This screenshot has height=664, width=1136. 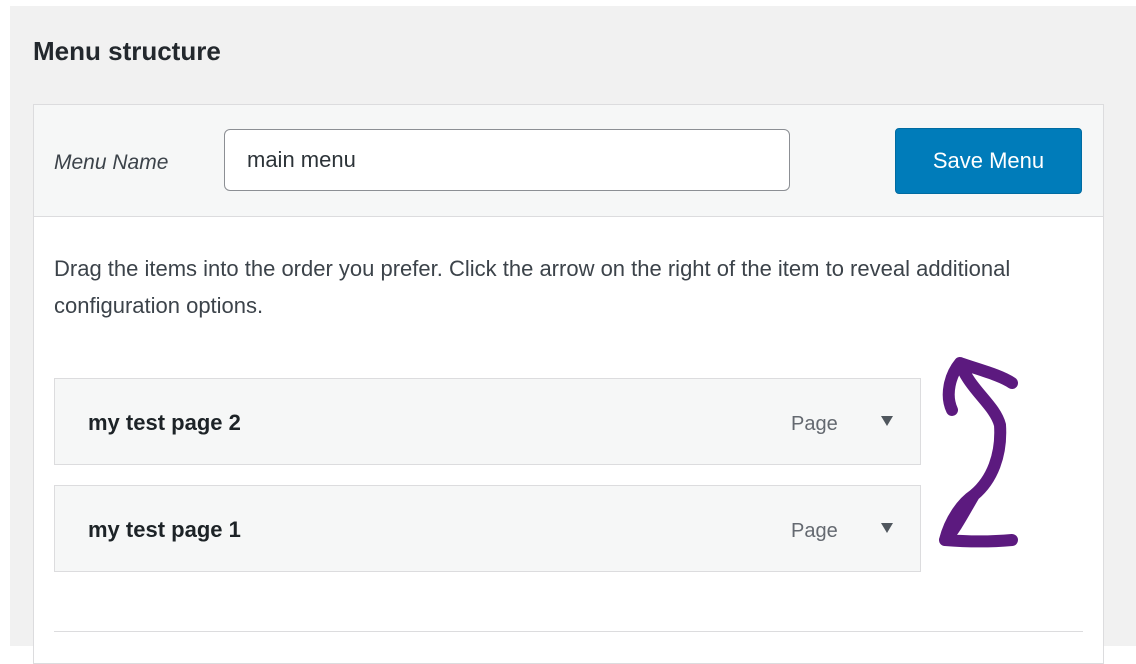 What do you see at coordinates (164, 529) in the screenshot?
I see `menu-item-title: my test page 1` at bounding box center [164, 529].